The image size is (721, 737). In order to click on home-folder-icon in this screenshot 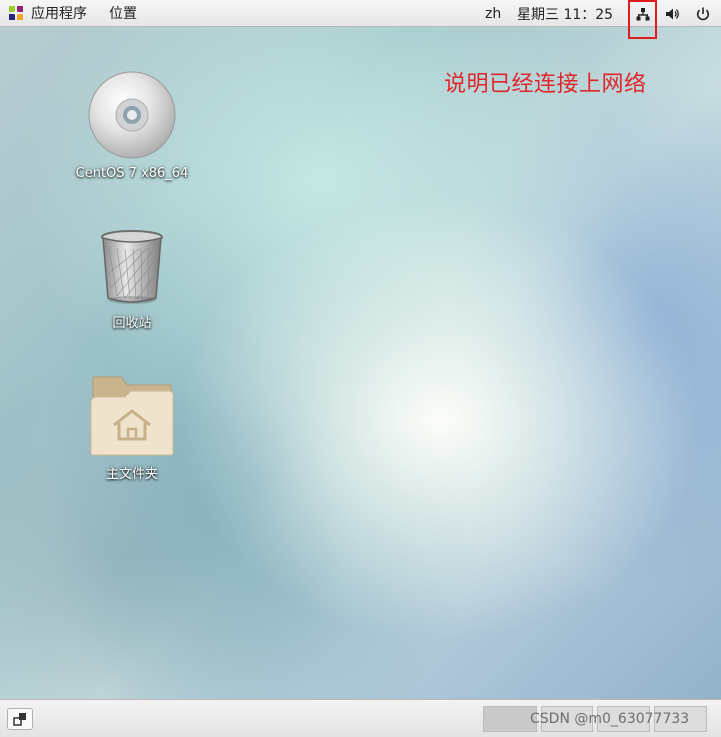, I will do `click(132, 416)`.